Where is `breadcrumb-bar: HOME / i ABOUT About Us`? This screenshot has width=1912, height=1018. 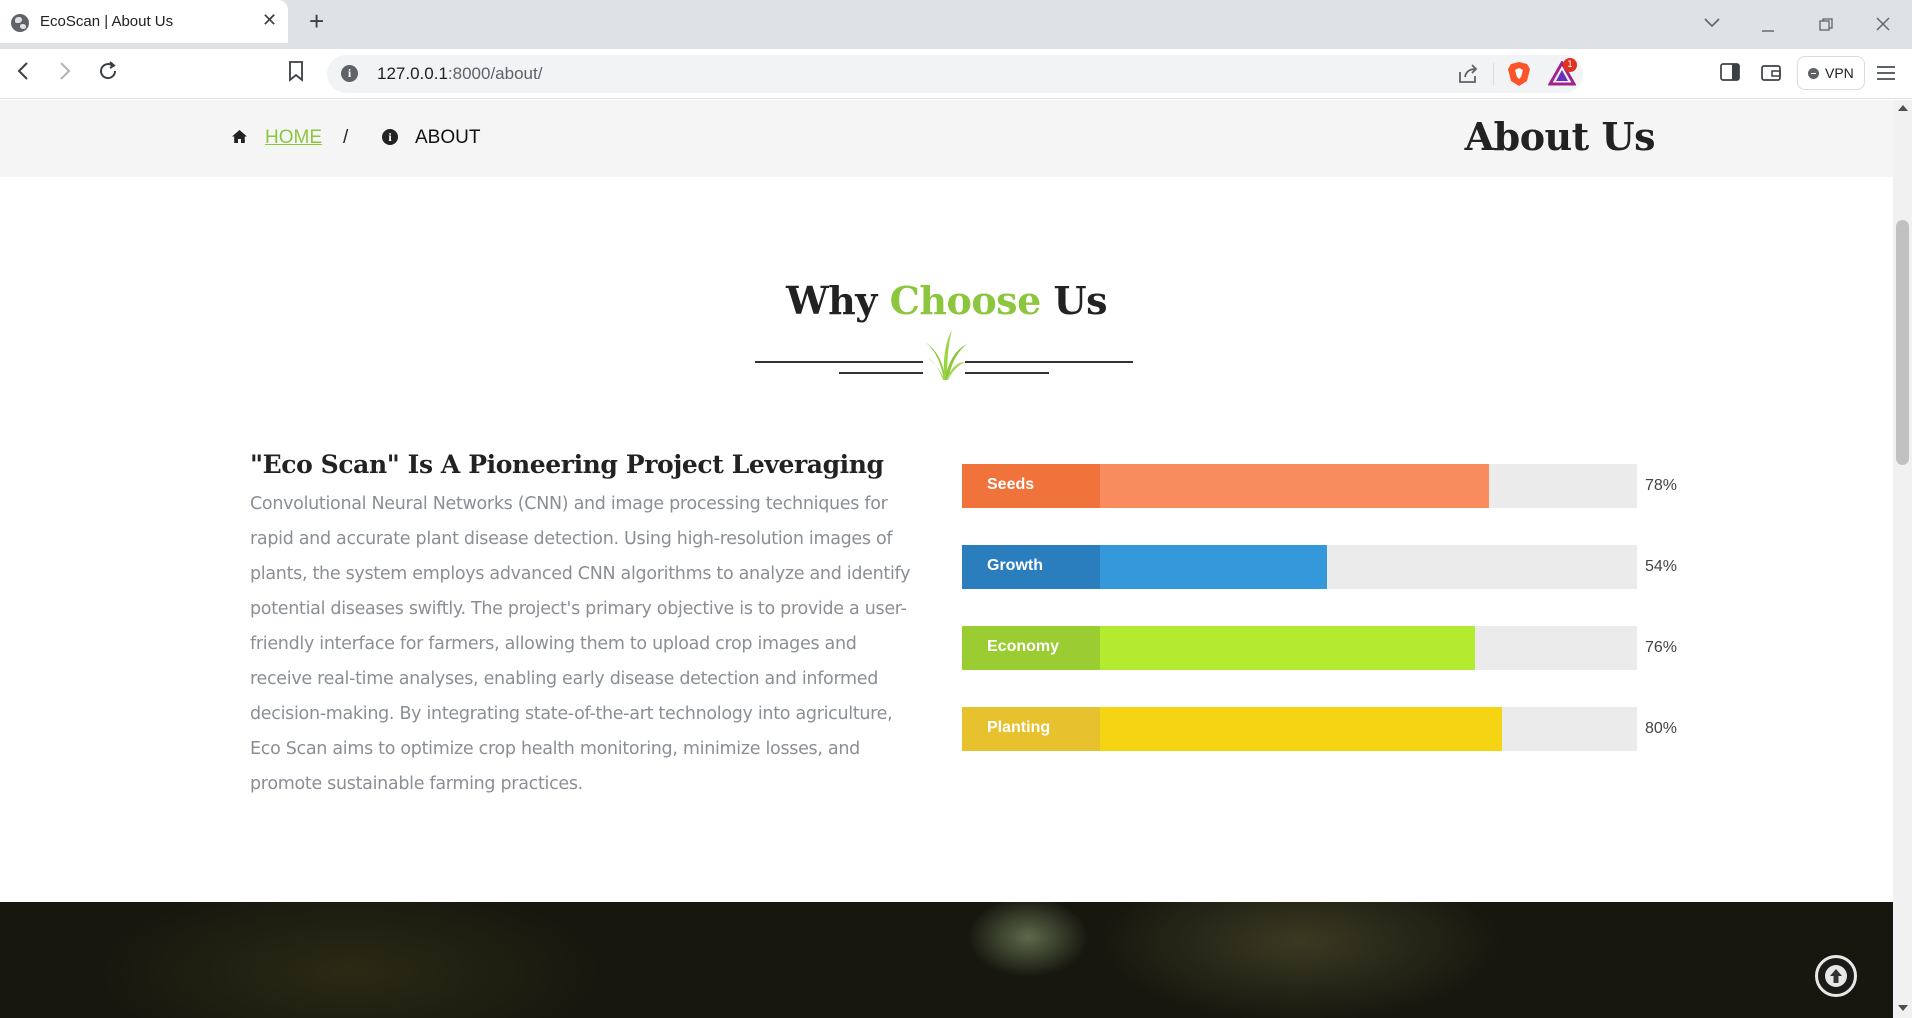 breadcrumb-bar: HOME / i ABOUT About Us is located at coordinates (946, 138).